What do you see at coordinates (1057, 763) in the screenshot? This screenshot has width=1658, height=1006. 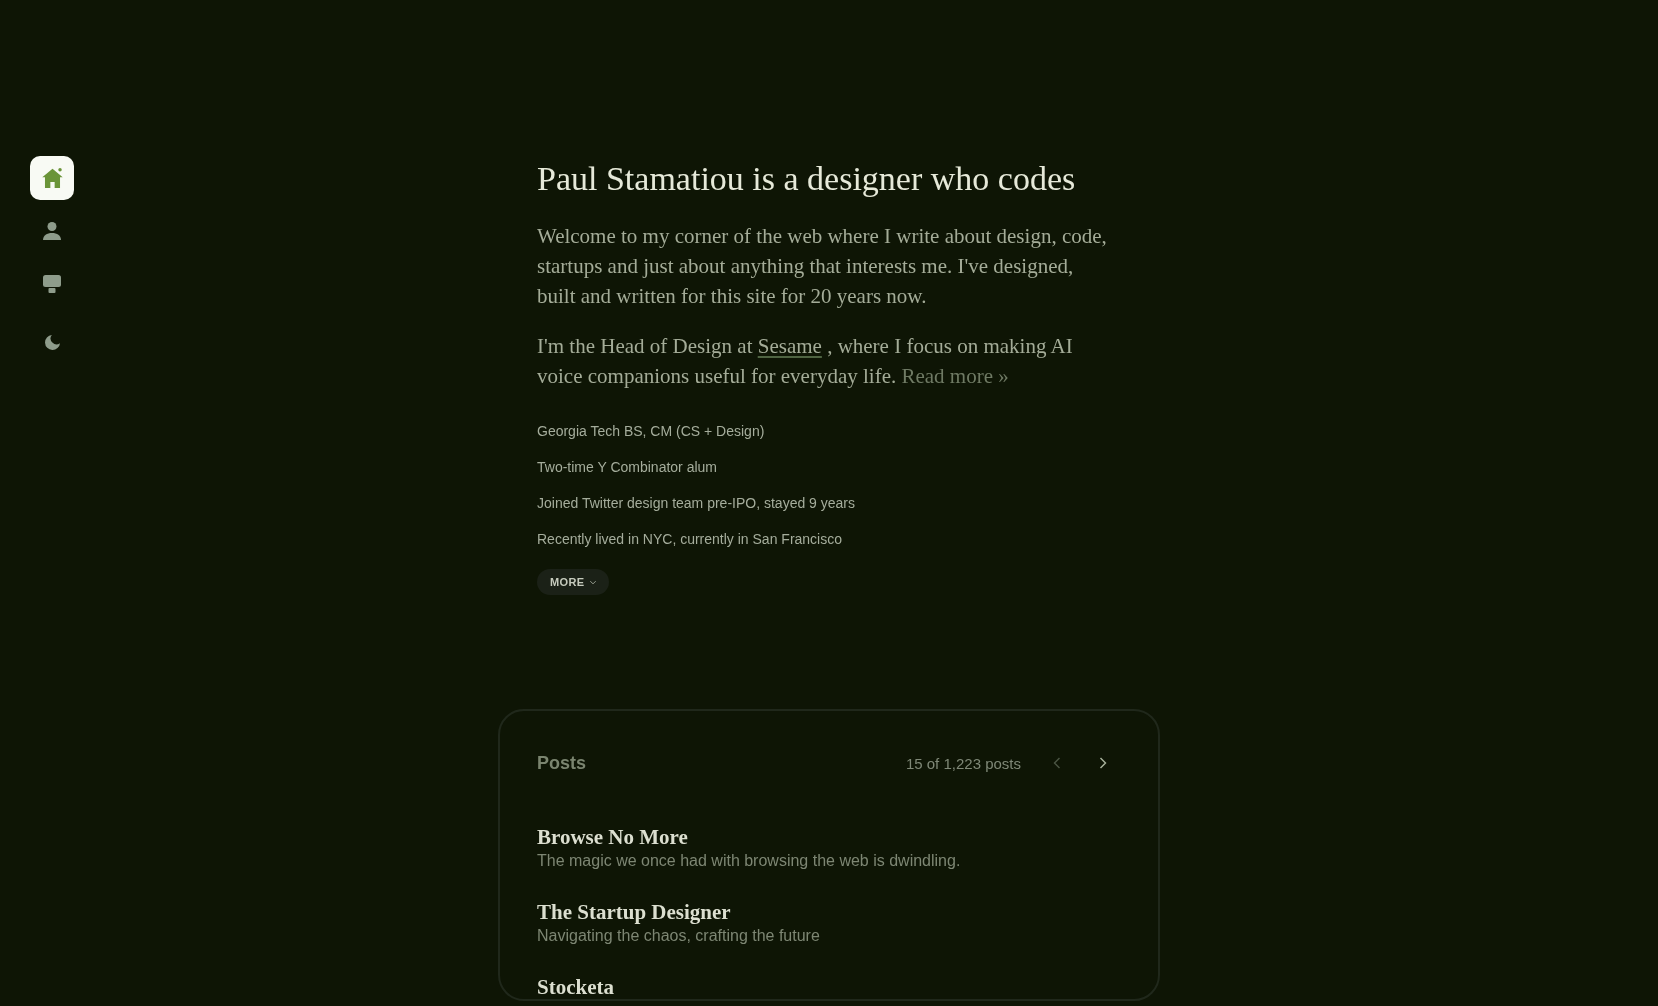 I see `chevron-left-icon` at bounding box center [1057, 763].